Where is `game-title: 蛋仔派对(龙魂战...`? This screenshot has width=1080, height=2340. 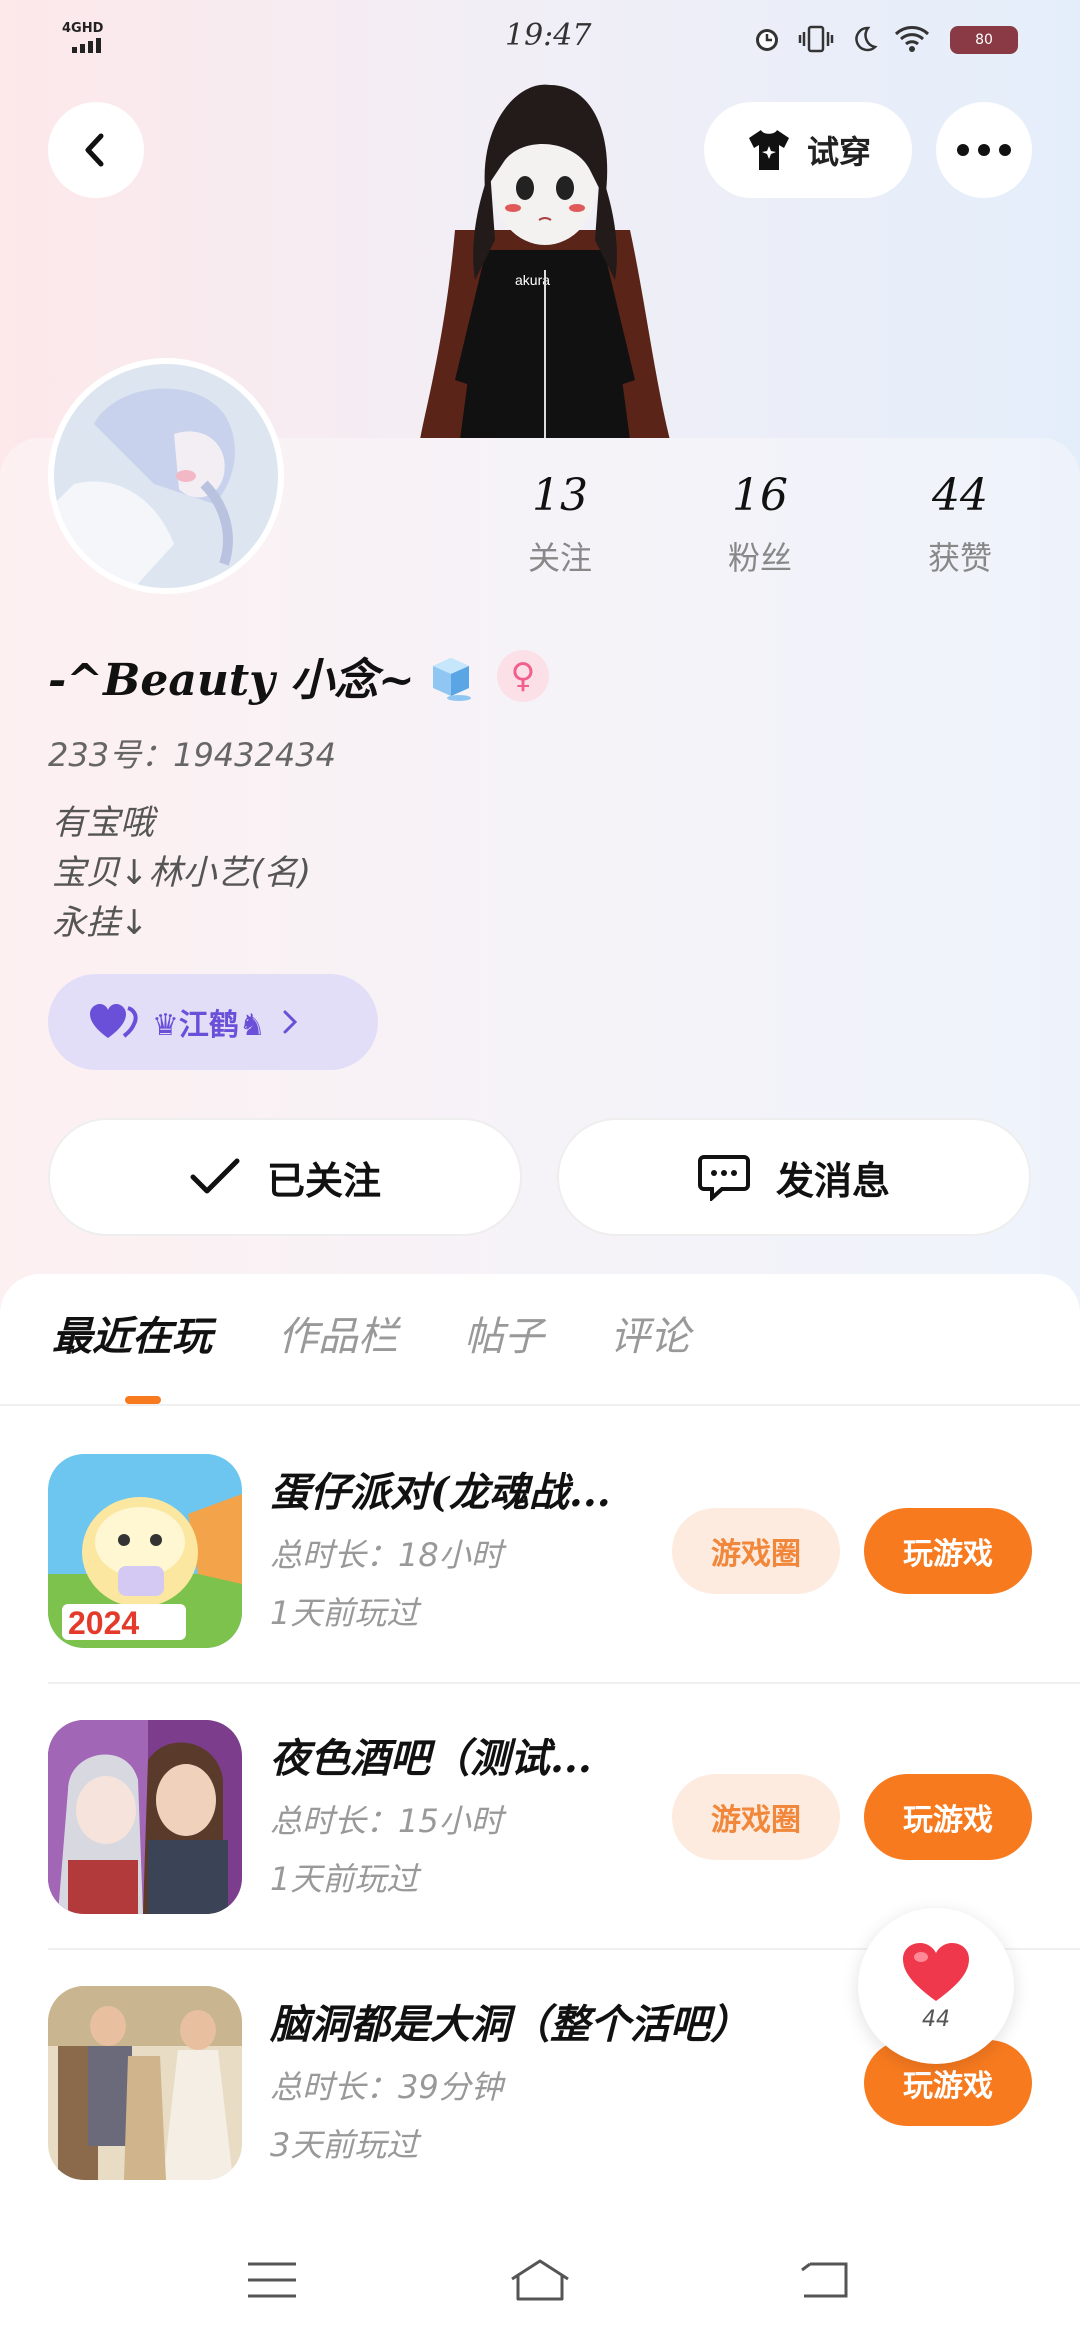
game-title: 蛋仔派对(龙魂战... is located at coordinates (440, 1492).